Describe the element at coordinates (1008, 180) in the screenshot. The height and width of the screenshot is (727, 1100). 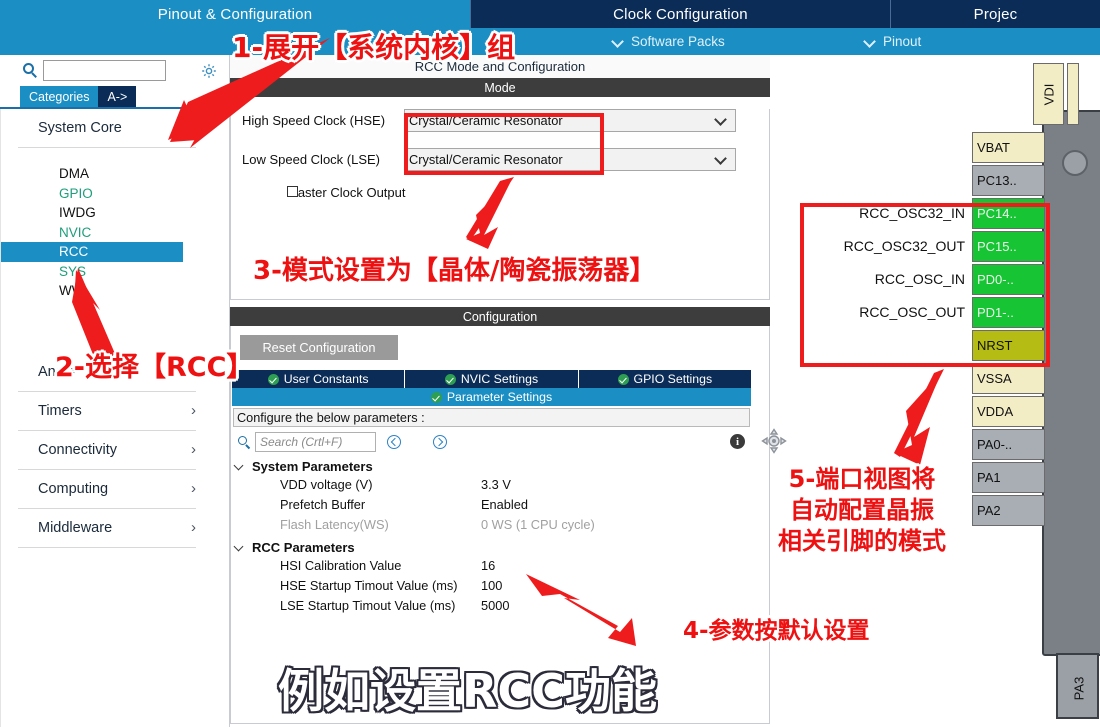
I see `pin-pc13: PC13..` at that location.